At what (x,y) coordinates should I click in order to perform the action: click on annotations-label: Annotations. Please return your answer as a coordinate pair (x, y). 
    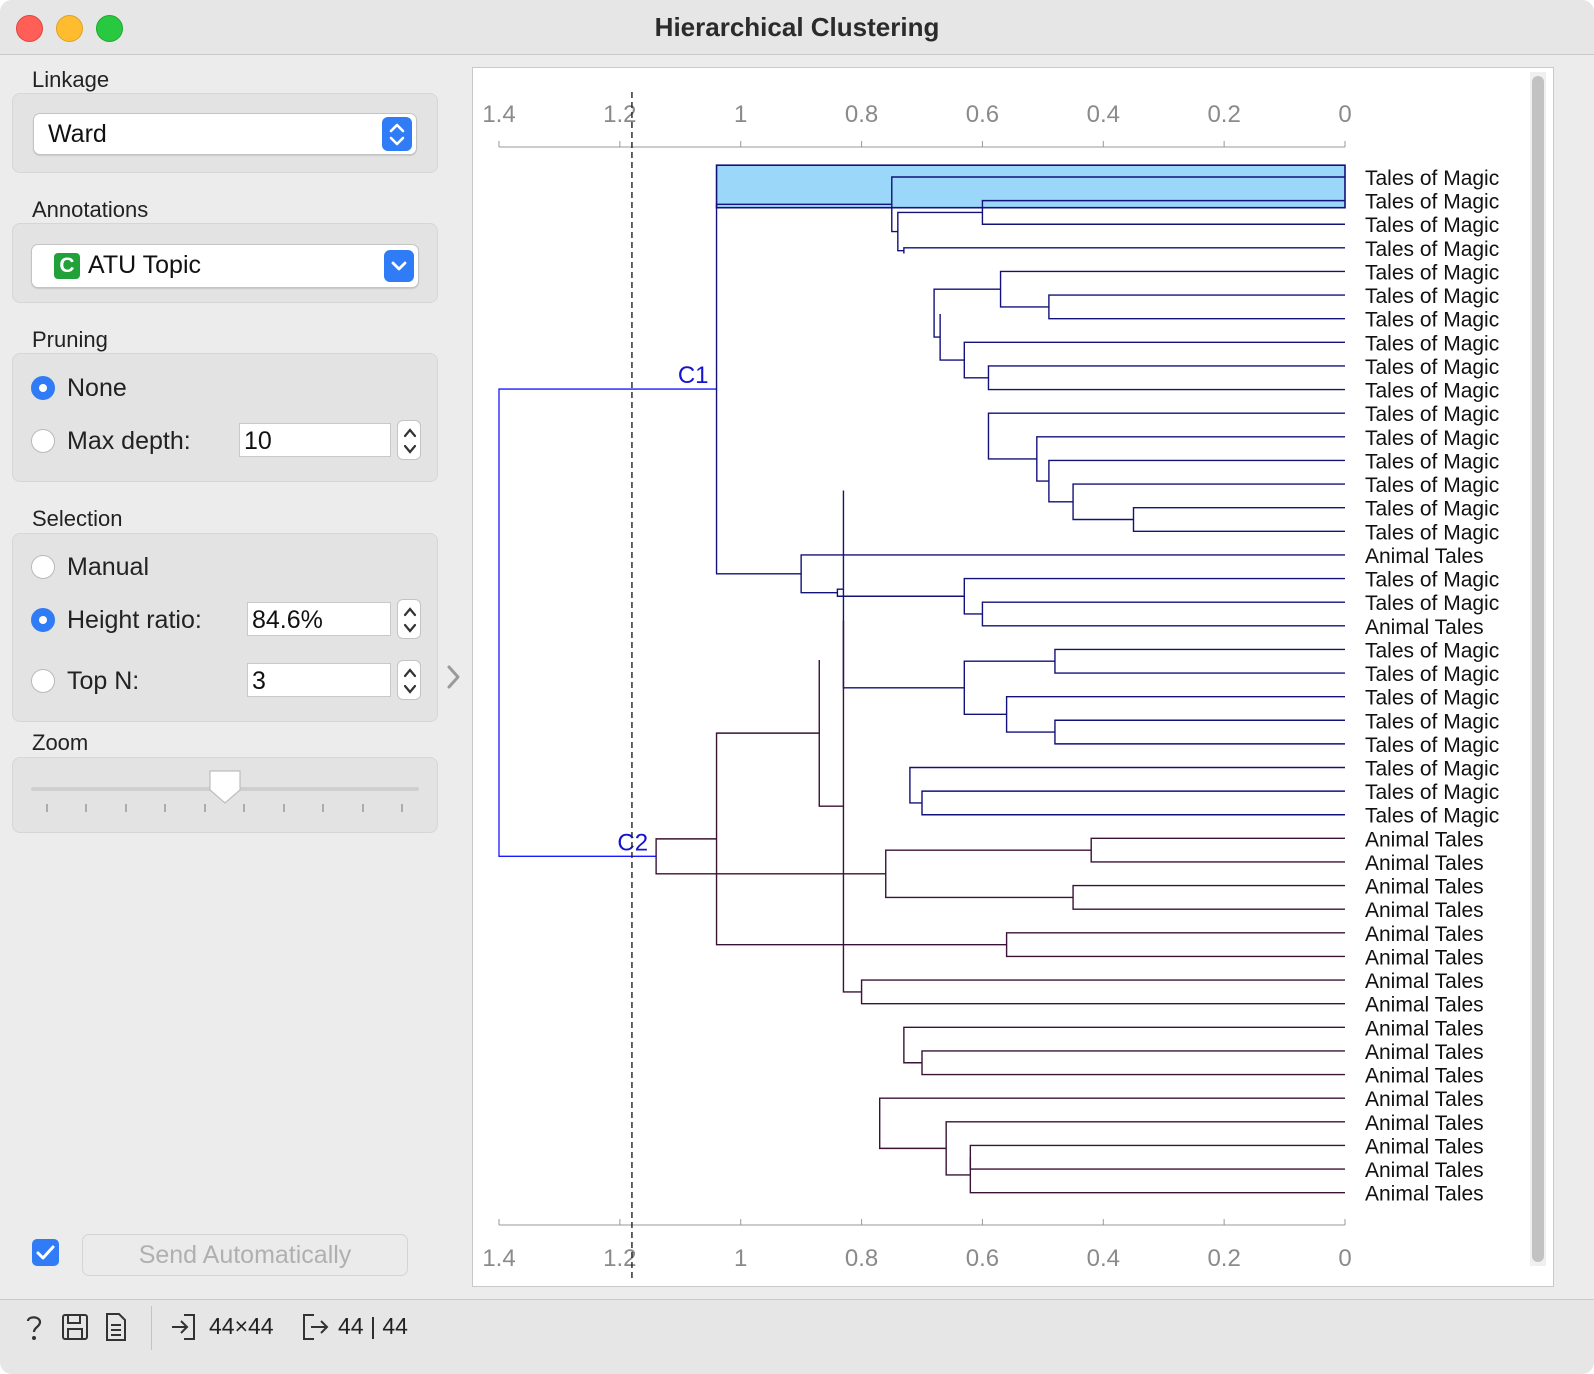
    Looking at the image, I should click on (90, 209).